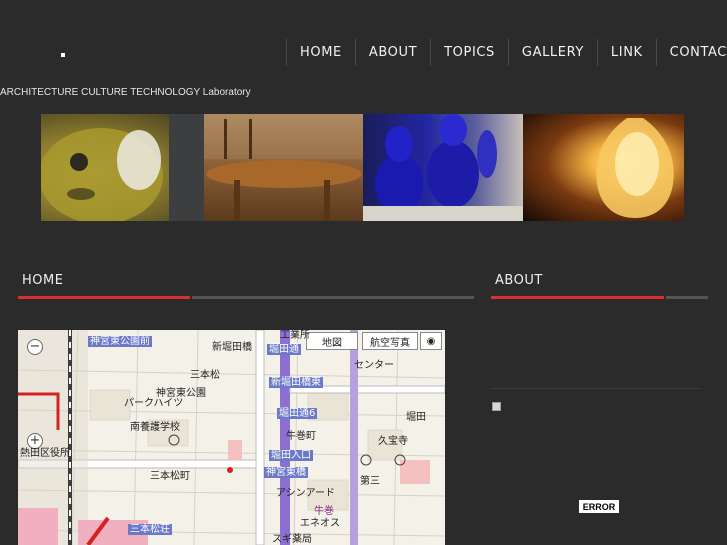 This screenshot has width=727, height=545. Describe the element at coordinates (45, 453) in the screenshot. I see `map-label: 熱田区役所` at that location.